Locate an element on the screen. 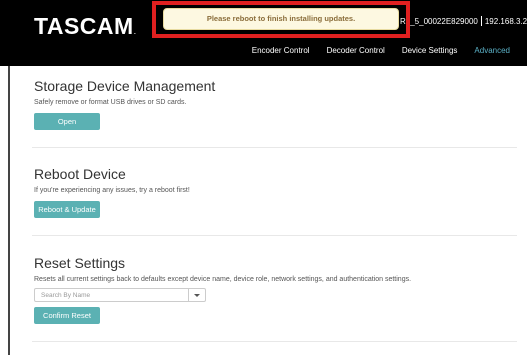 The width and height of the screenshot is (527, 355). chevron-down-icon is located at coordinates (197, 295).